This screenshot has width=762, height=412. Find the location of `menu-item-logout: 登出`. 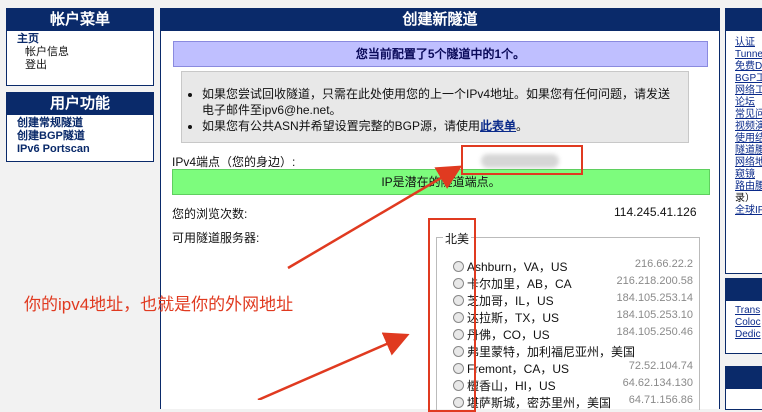

menu-item-logout: 登出 is located at coordinates (82, 65).